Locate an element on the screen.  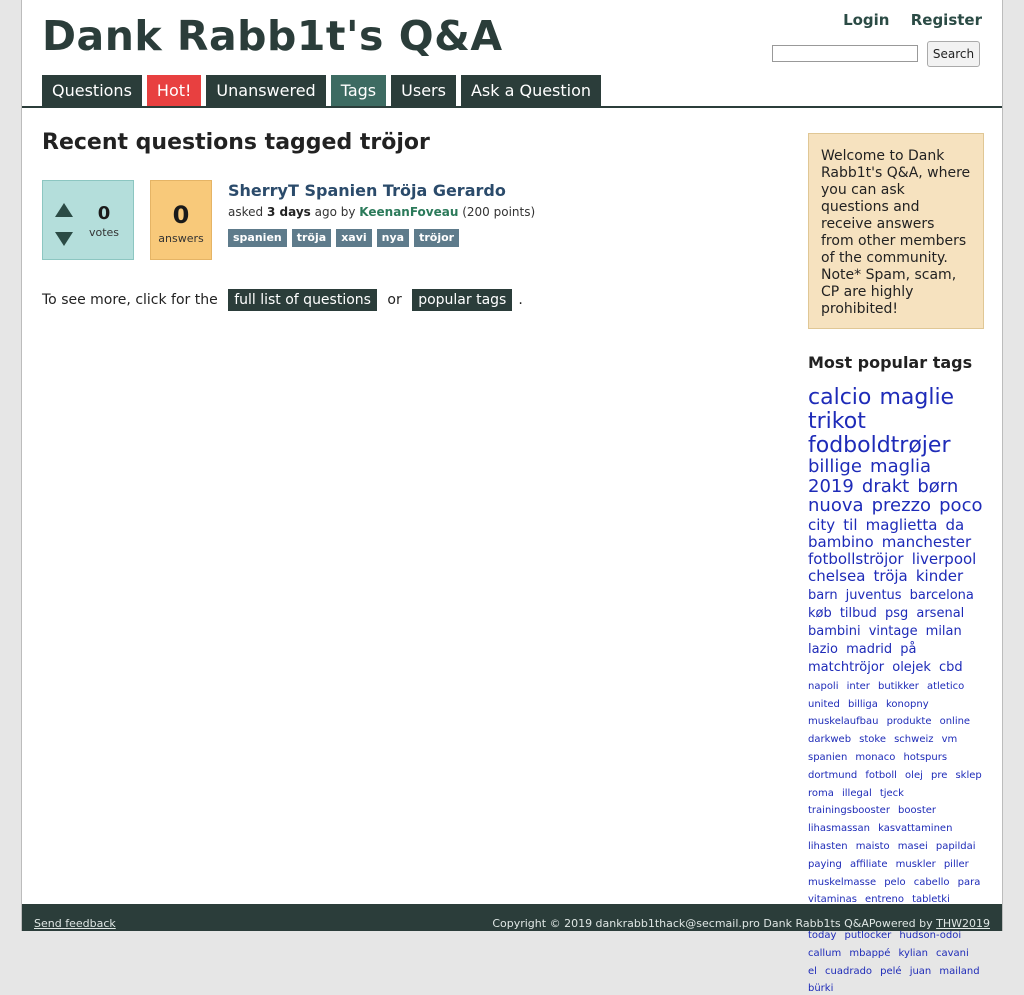
popular-tag-link: hudson-odoi is located at coordinates (930, 935).